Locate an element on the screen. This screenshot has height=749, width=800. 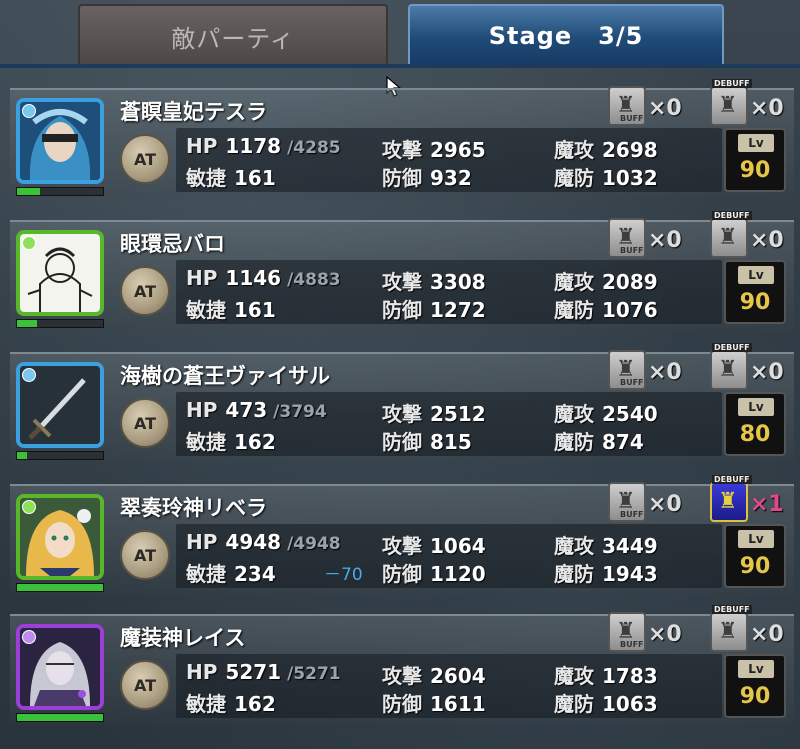
tab-stage-value: 3/5 is located at coordinates (621, 36).